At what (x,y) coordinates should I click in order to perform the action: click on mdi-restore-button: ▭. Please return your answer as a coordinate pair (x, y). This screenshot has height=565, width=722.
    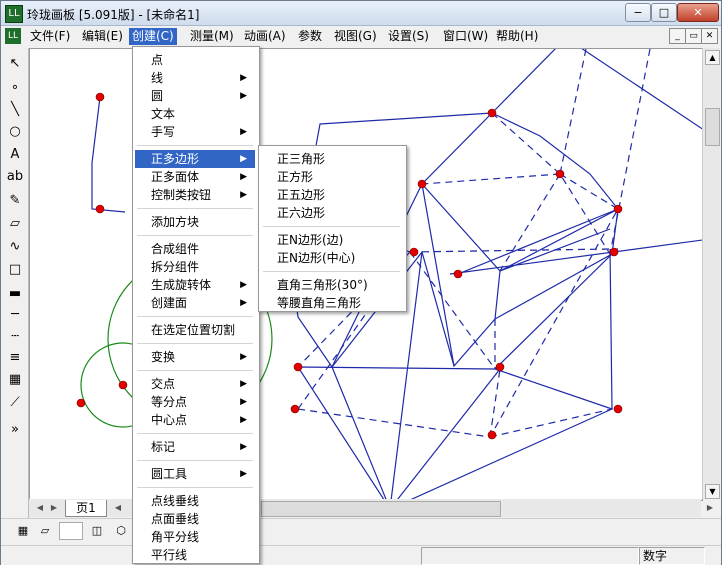
    Looking at the image, I should click on (693, 36).